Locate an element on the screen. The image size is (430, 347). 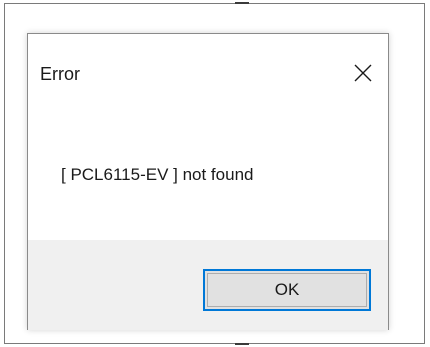
ok-button-label: OK is located at coordinates (287, 289).